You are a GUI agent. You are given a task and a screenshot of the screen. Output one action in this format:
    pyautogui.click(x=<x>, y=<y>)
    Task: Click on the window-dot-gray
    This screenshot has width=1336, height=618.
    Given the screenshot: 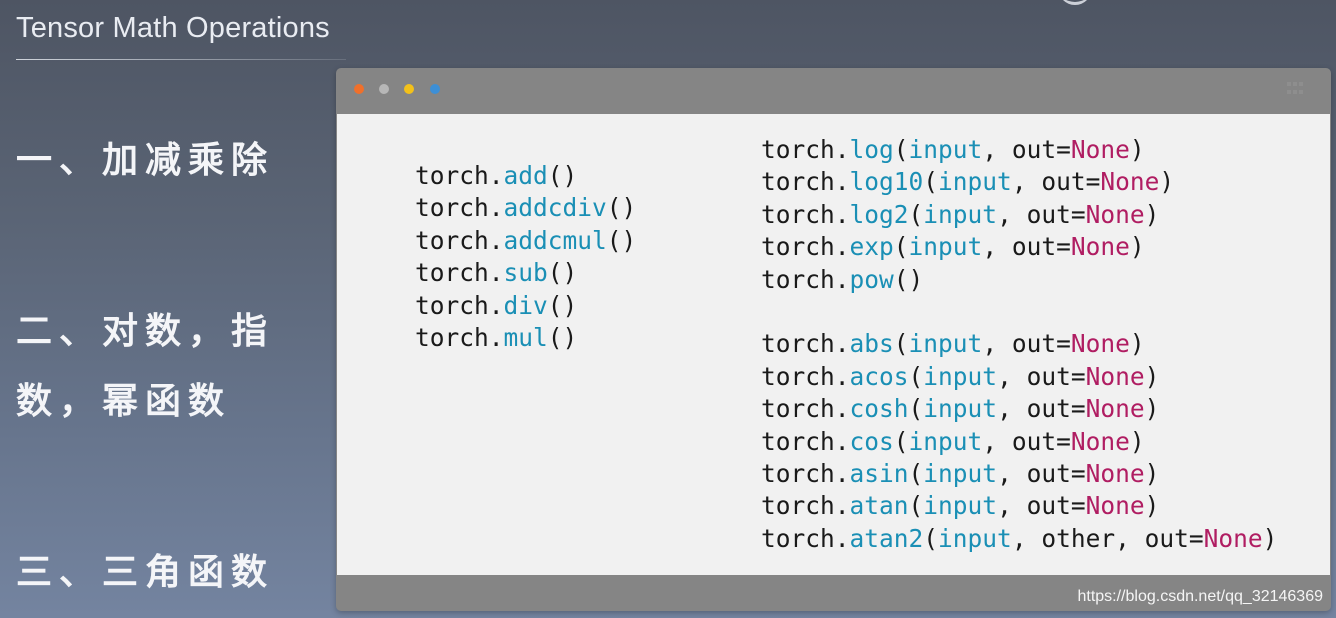 What is the action you would take?
    pyautogui.click(x=384, y=89)
    